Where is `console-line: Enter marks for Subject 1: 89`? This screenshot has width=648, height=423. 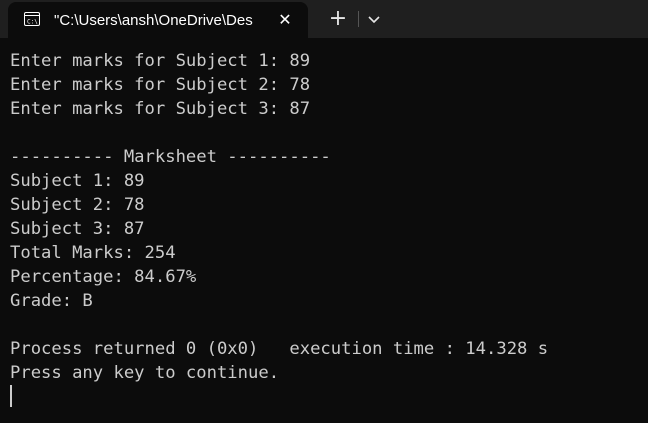
console-line: Enter marks for Subject 1: 89 is located at coordinates (160, 61).